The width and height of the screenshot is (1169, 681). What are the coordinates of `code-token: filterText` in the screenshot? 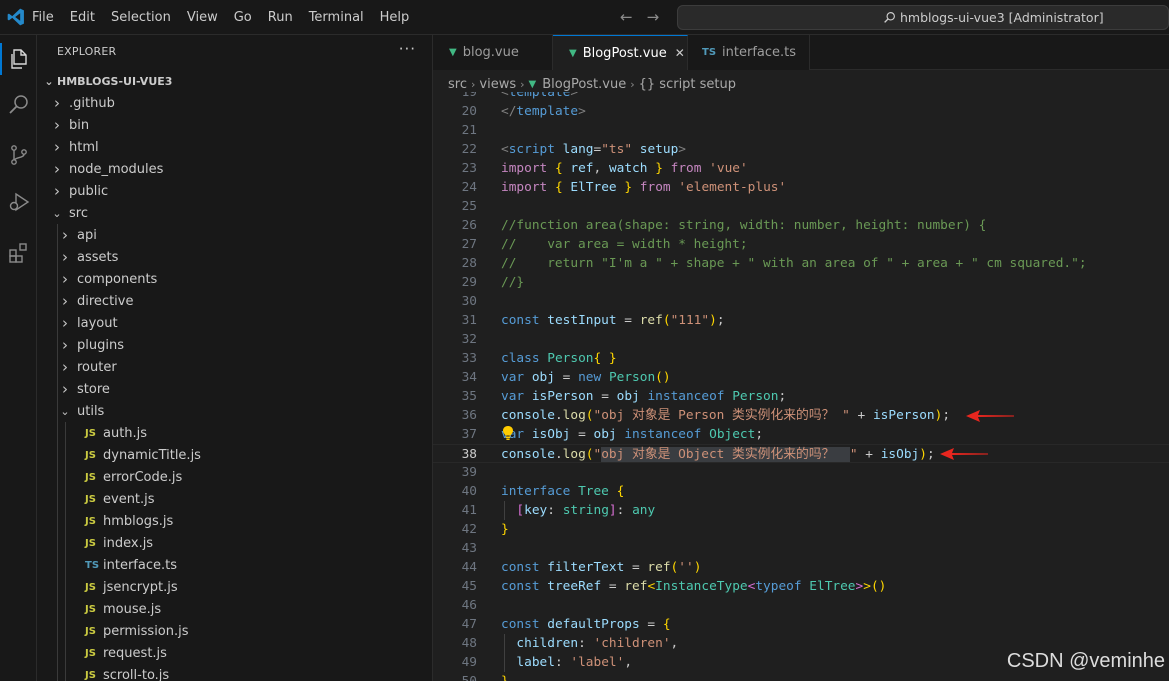 It's located at (586, 567).